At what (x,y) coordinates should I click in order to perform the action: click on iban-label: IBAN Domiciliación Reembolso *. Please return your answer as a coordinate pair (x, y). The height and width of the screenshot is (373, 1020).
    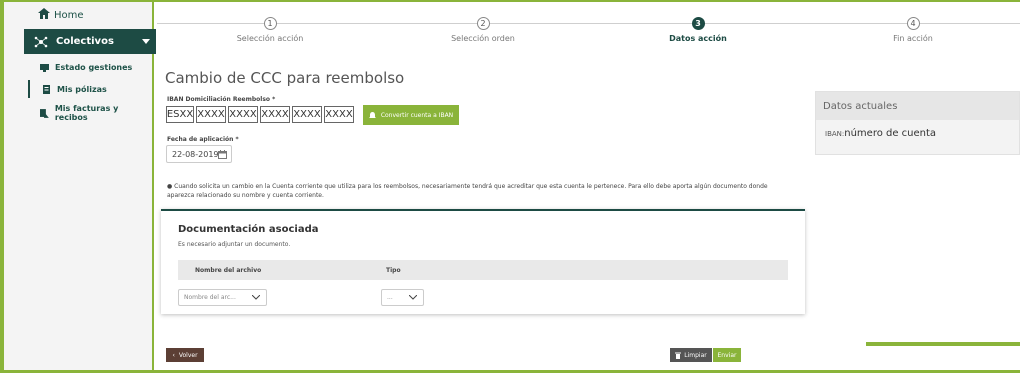
    Looking at the image, I should click on (221, 99).